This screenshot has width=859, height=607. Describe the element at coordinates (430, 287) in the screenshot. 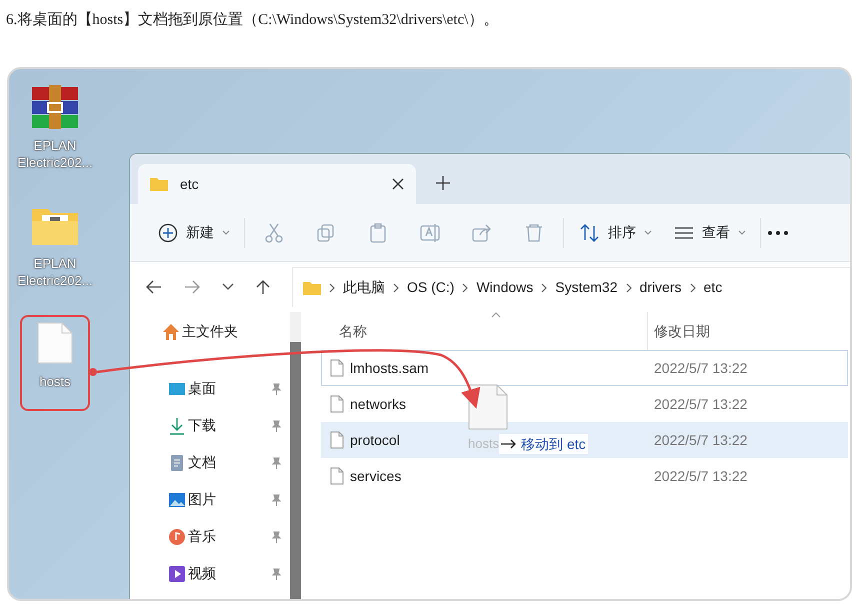

I see `breadcrumb-item: OS (C:)` at that location.